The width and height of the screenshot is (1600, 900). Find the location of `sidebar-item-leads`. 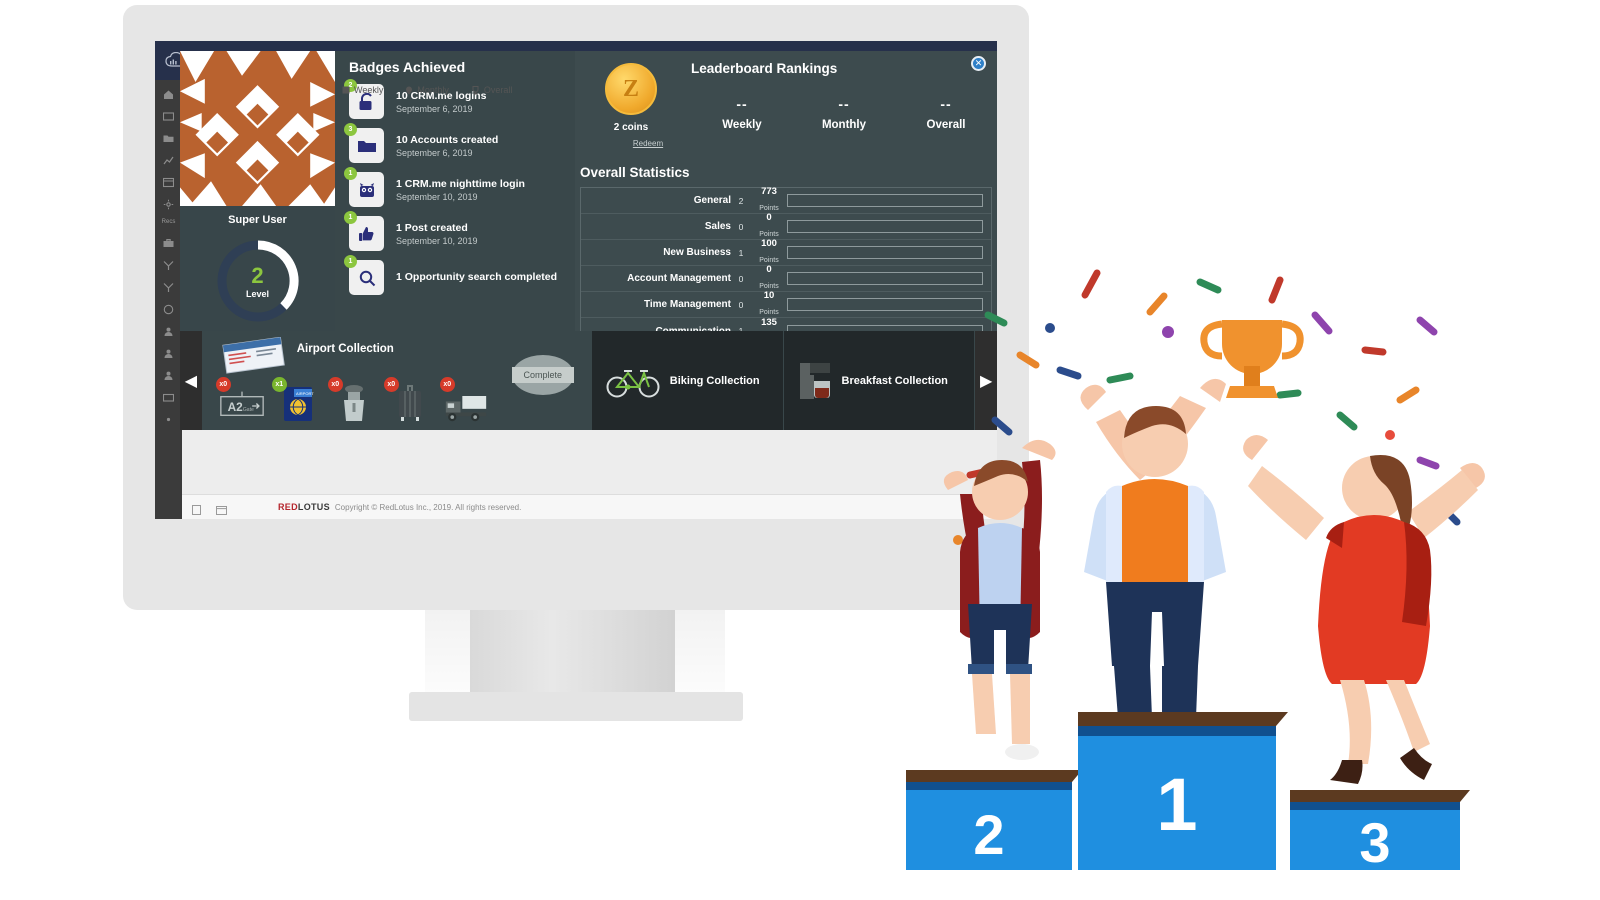

sidebar-item-leads is located at coordinates (168, 264).